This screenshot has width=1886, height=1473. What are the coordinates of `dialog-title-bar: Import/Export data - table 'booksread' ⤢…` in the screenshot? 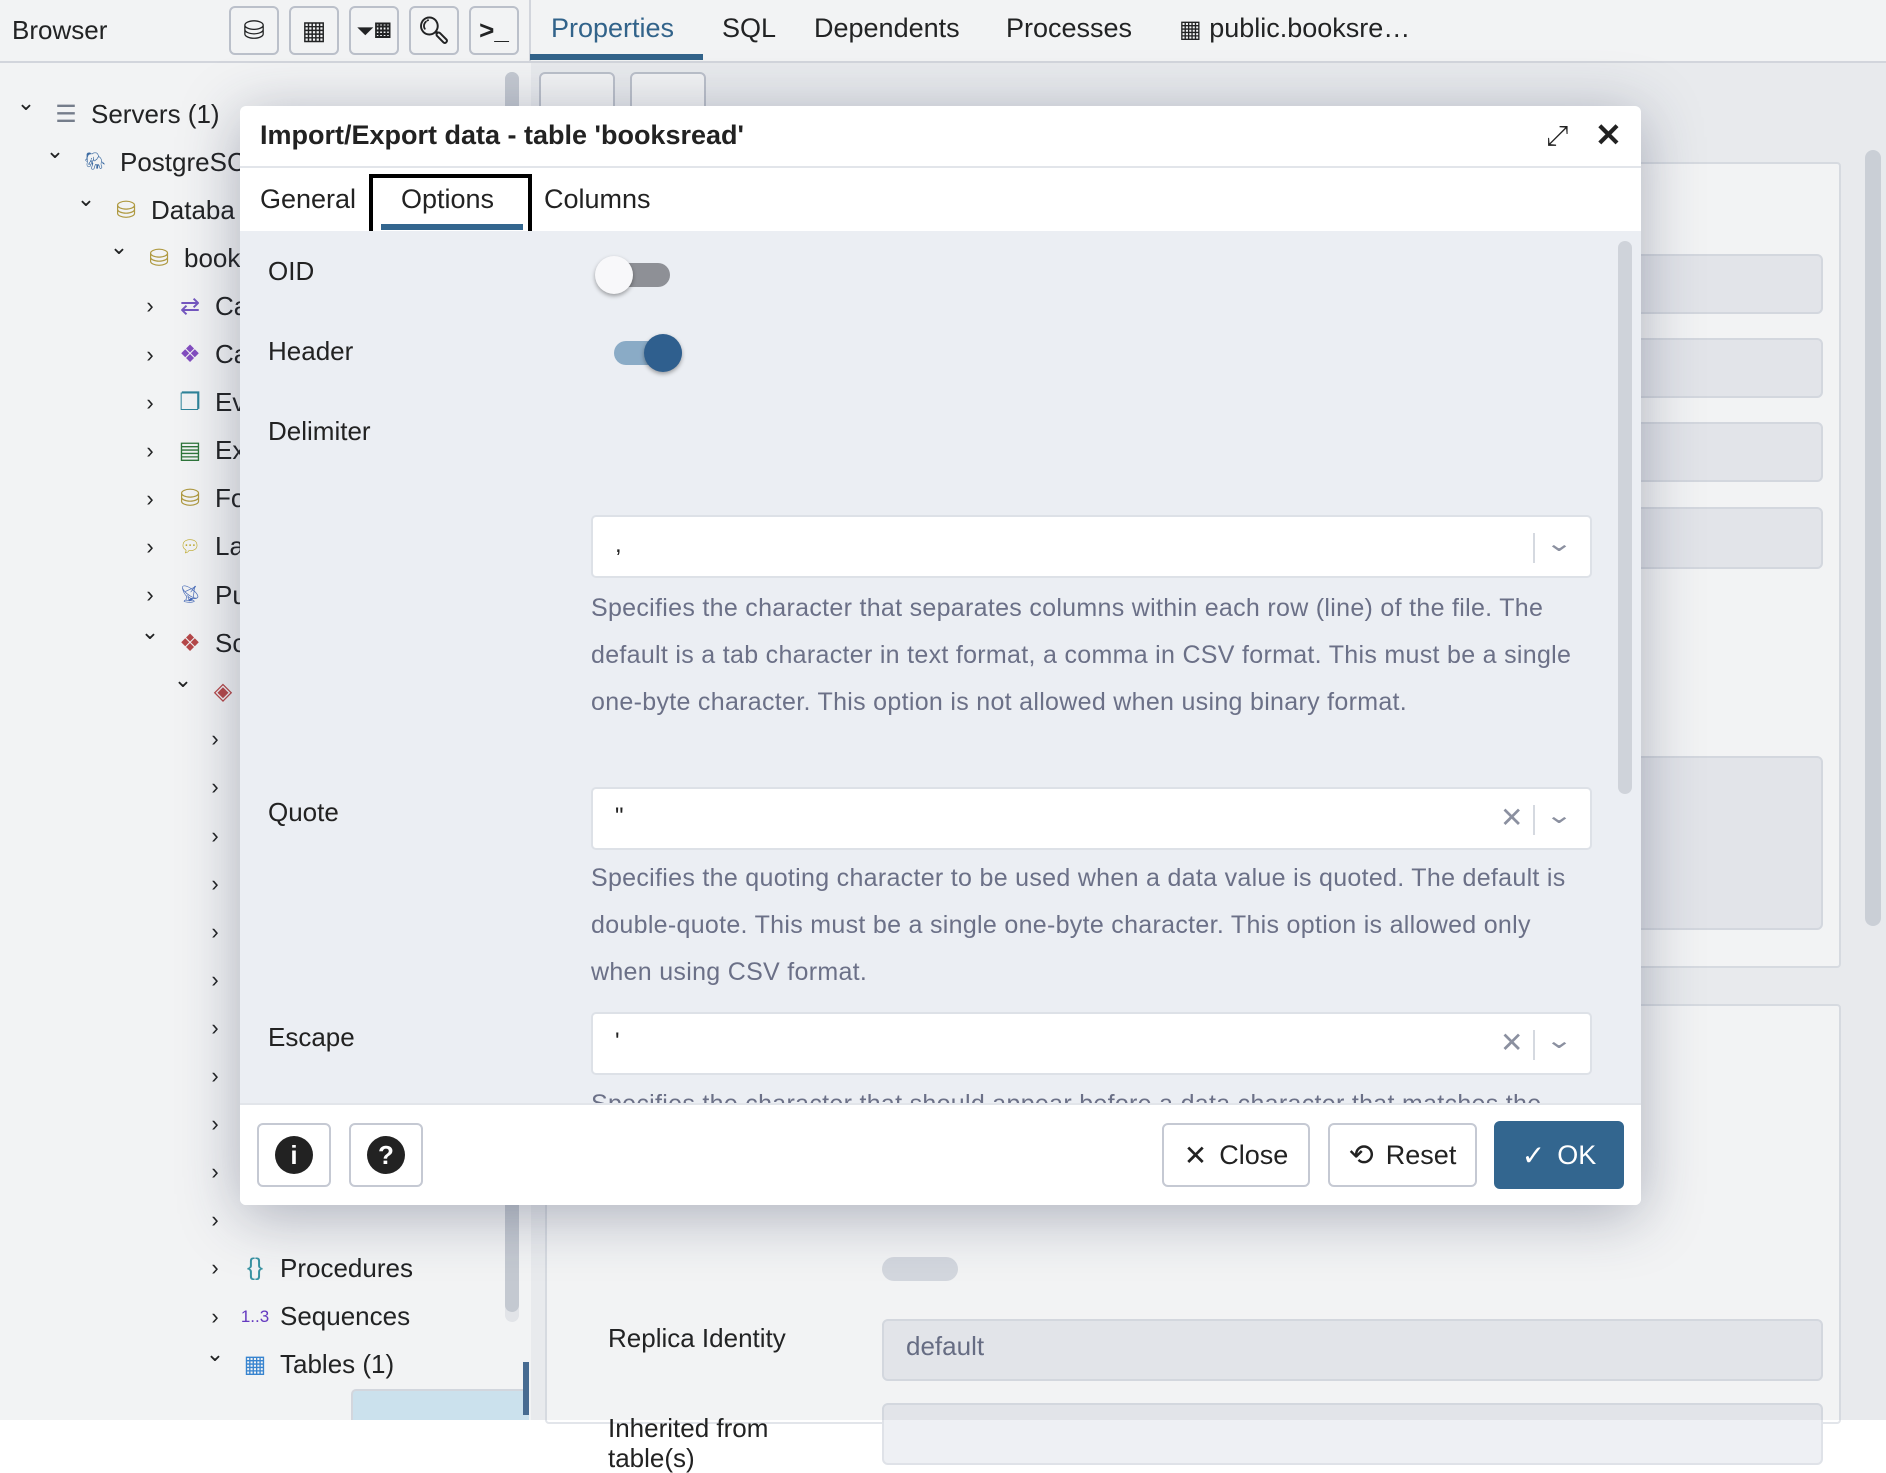 It's located at (940, 137).